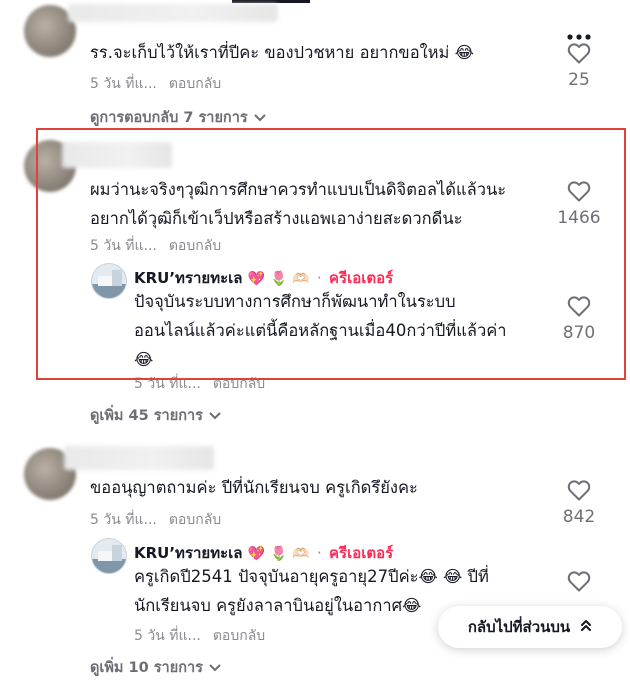 This screenshot has width=630, height=686. What do you see at coordinates (579, 503) in the screenshot?
I see `like-button: 842` at bounding box center [579, 503].